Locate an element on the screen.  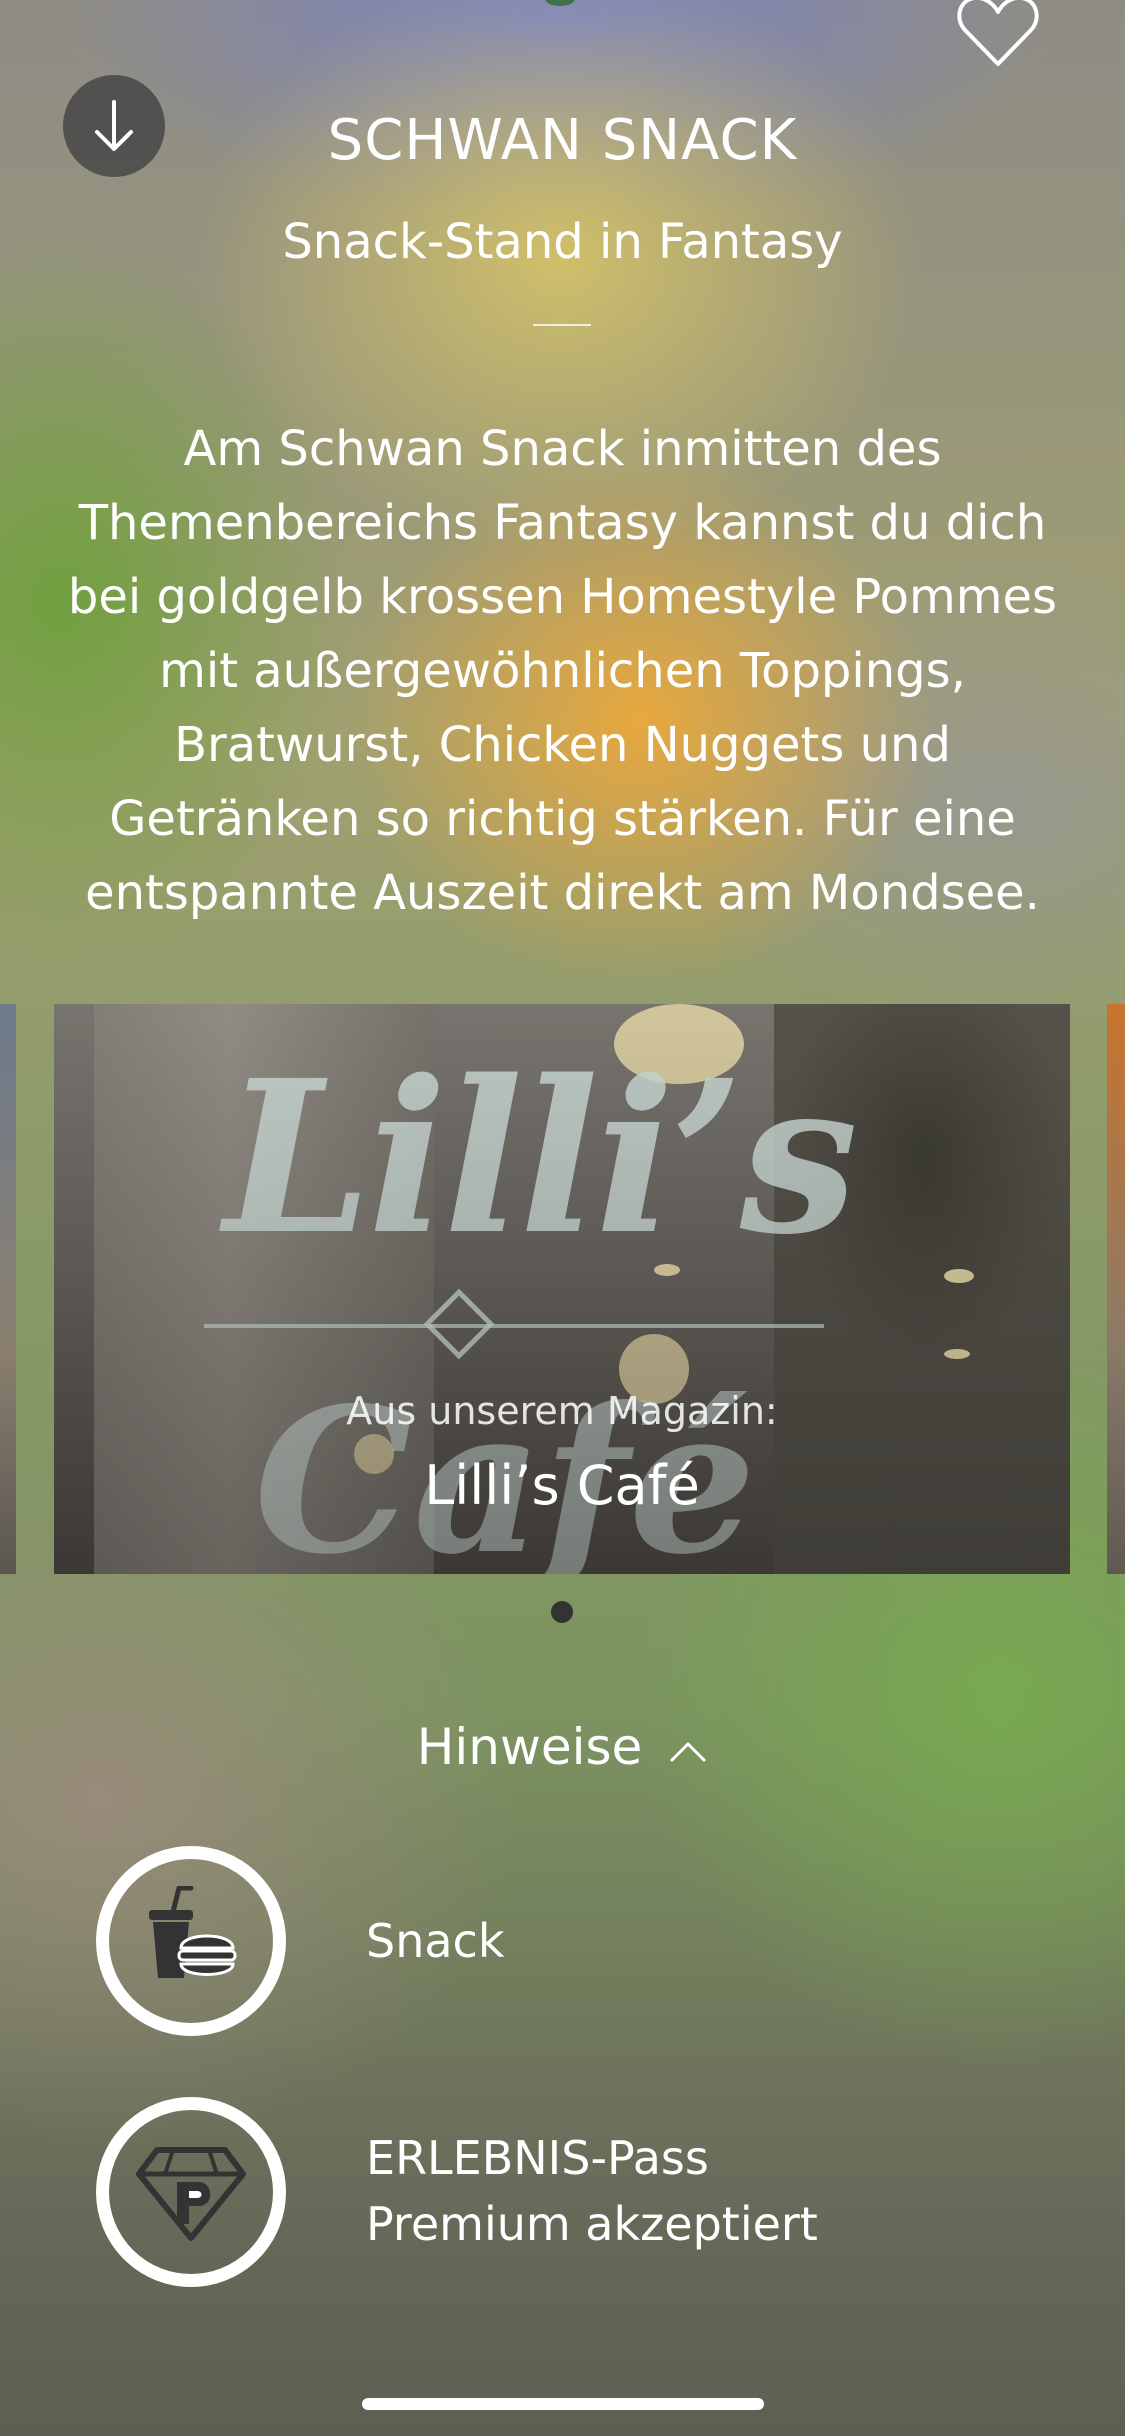
snack-icon-badge is located at coordinates (191, 1941).